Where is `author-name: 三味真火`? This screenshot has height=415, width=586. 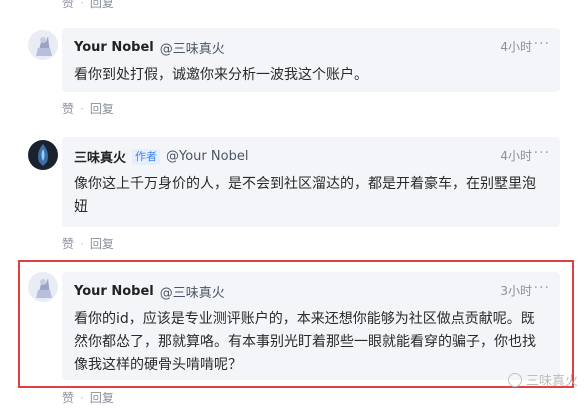 author-name: 三味真火 is located at coordinates (100, 156).